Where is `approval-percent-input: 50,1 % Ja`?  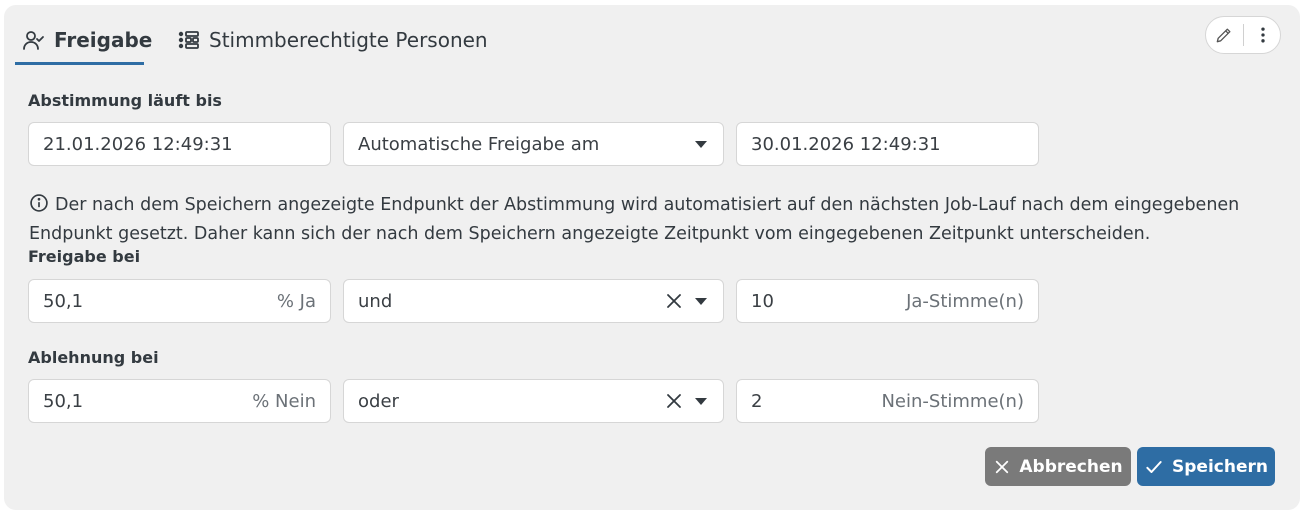 approval-percent-input: 50,1 % Ja is located at coordinates (179, 301).